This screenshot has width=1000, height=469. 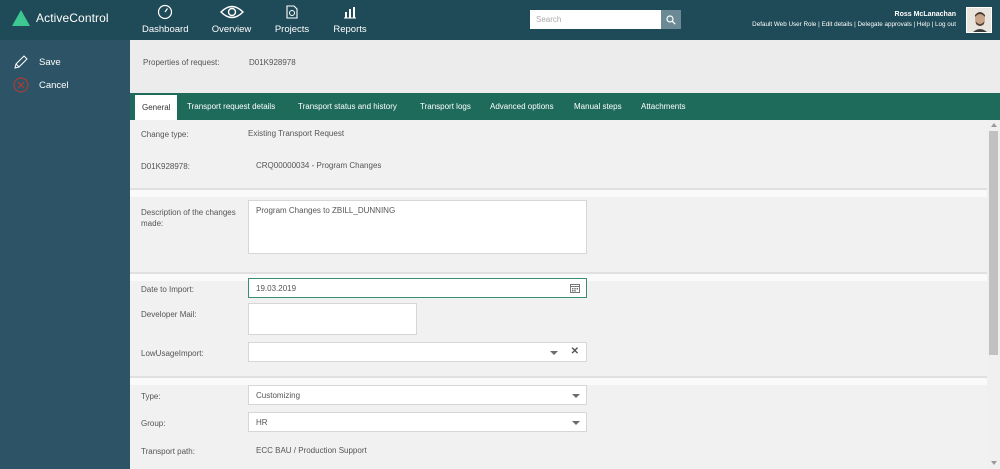 What do you see at coordinates (595, 19) in the screenshot?
I see `search-input` at bounding box center [595, 19].